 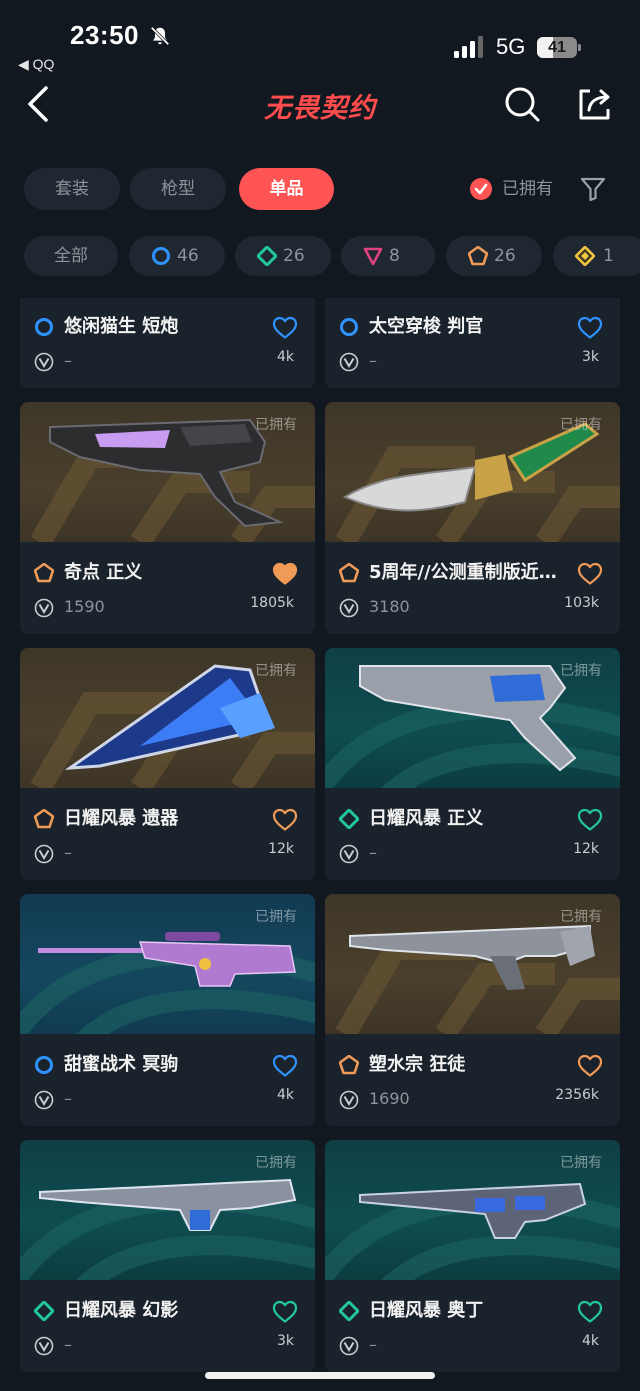 I want to click on item-title-row: 塑水宗 狂徒, so click(x=474, y=1065).